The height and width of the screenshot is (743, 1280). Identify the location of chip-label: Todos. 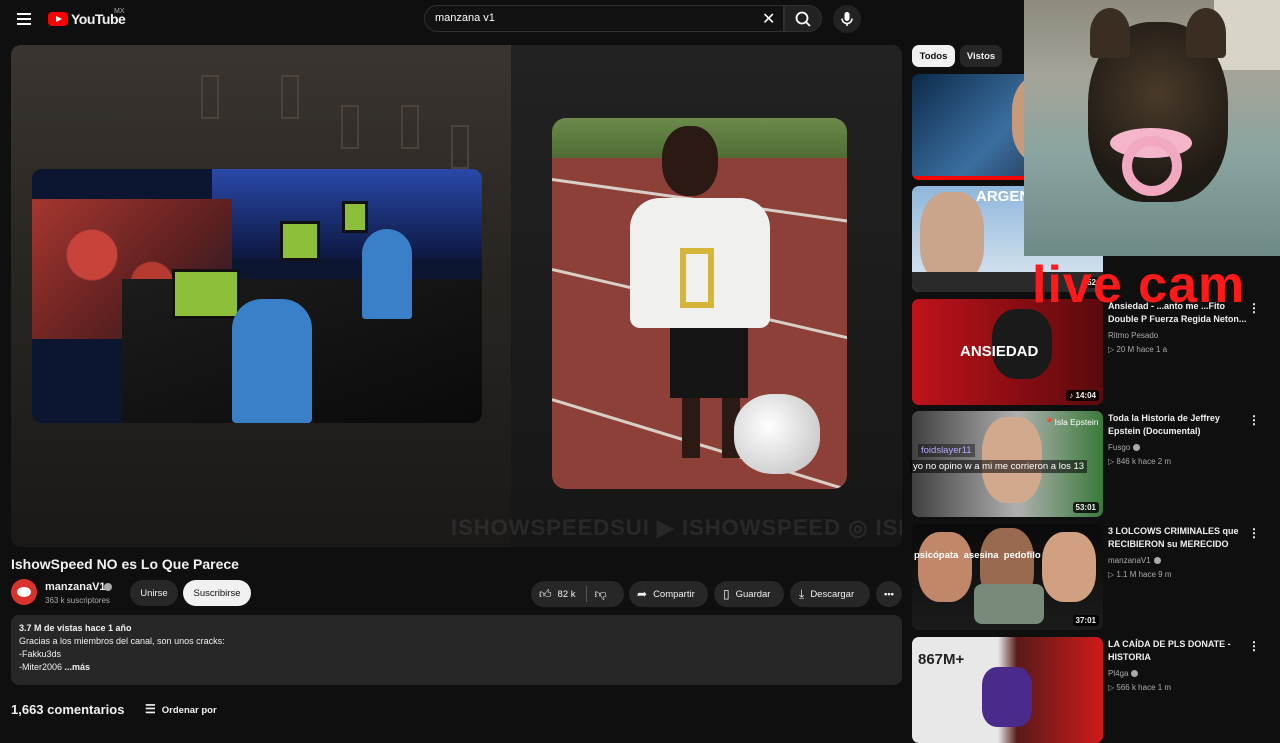
(933, 56).